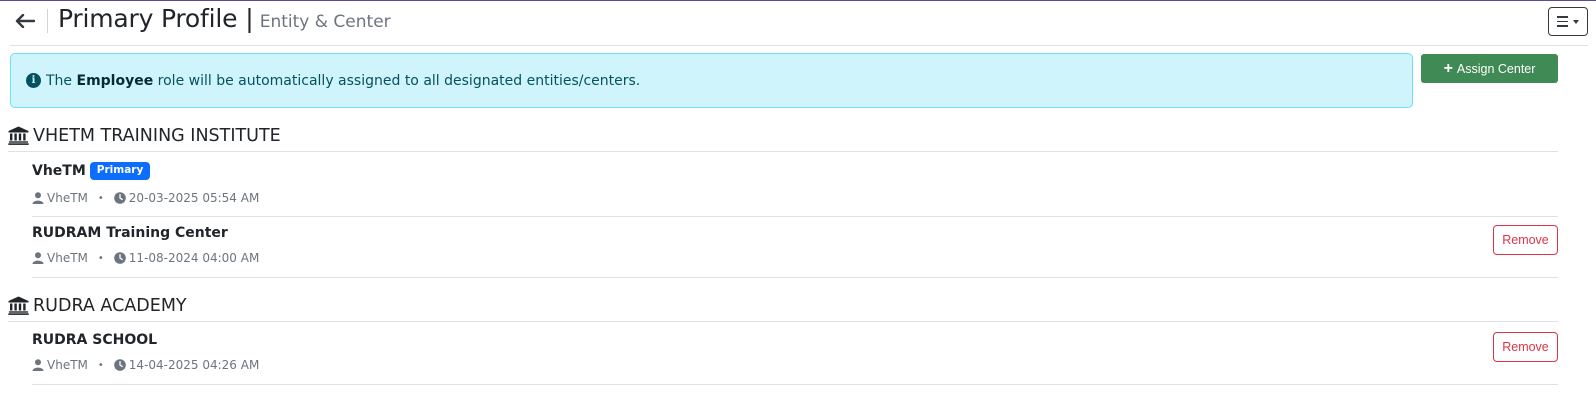 The width and height of the screenshot is (1596, 420). Describe the element at coordinates (33, 80) in the screenshot. I see `info-circle-icon: i` at that location.